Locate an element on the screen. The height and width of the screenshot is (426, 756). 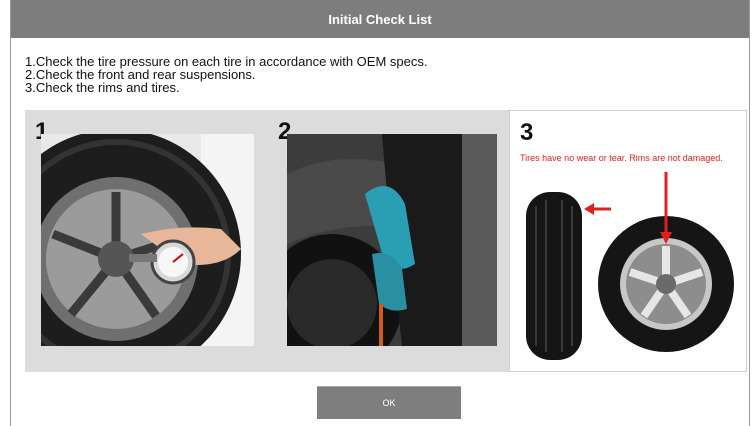
rims-tires-illustration is located at coordinates (630, 266).